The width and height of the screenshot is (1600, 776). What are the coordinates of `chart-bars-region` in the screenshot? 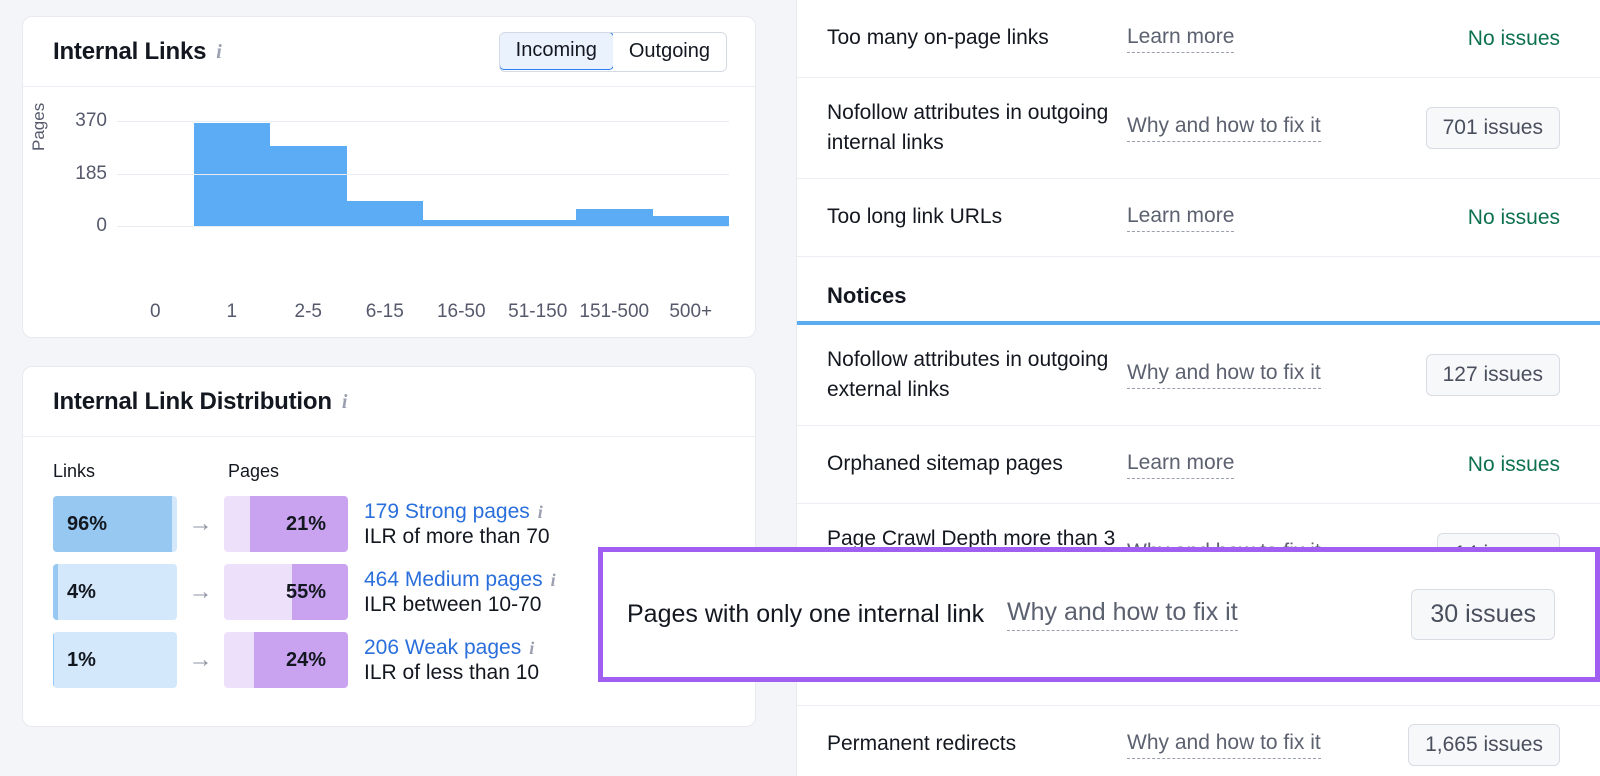 It's located at (423, 170).